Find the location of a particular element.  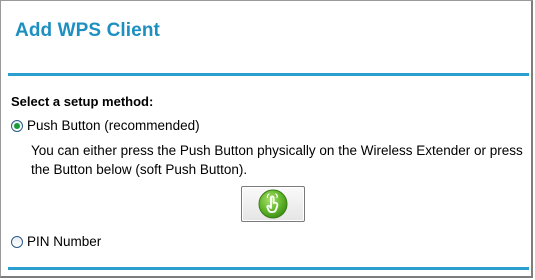

push-button-radio is located at coordinates (17, 125).